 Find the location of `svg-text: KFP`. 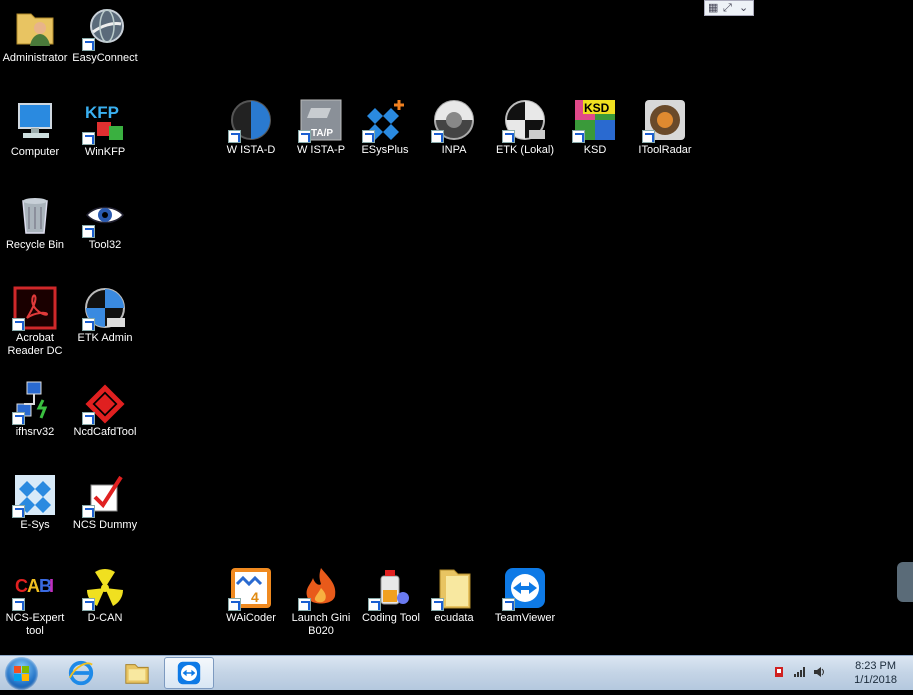

svg-text: KFP is located at coordinates (102, 112).